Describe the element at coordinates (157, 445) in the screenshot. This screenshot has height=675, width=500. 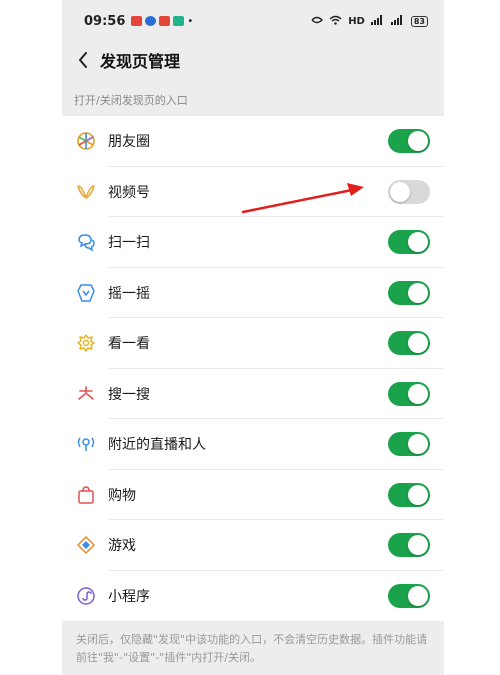
I see `list-item-label: 附近的直播和人` at that location.